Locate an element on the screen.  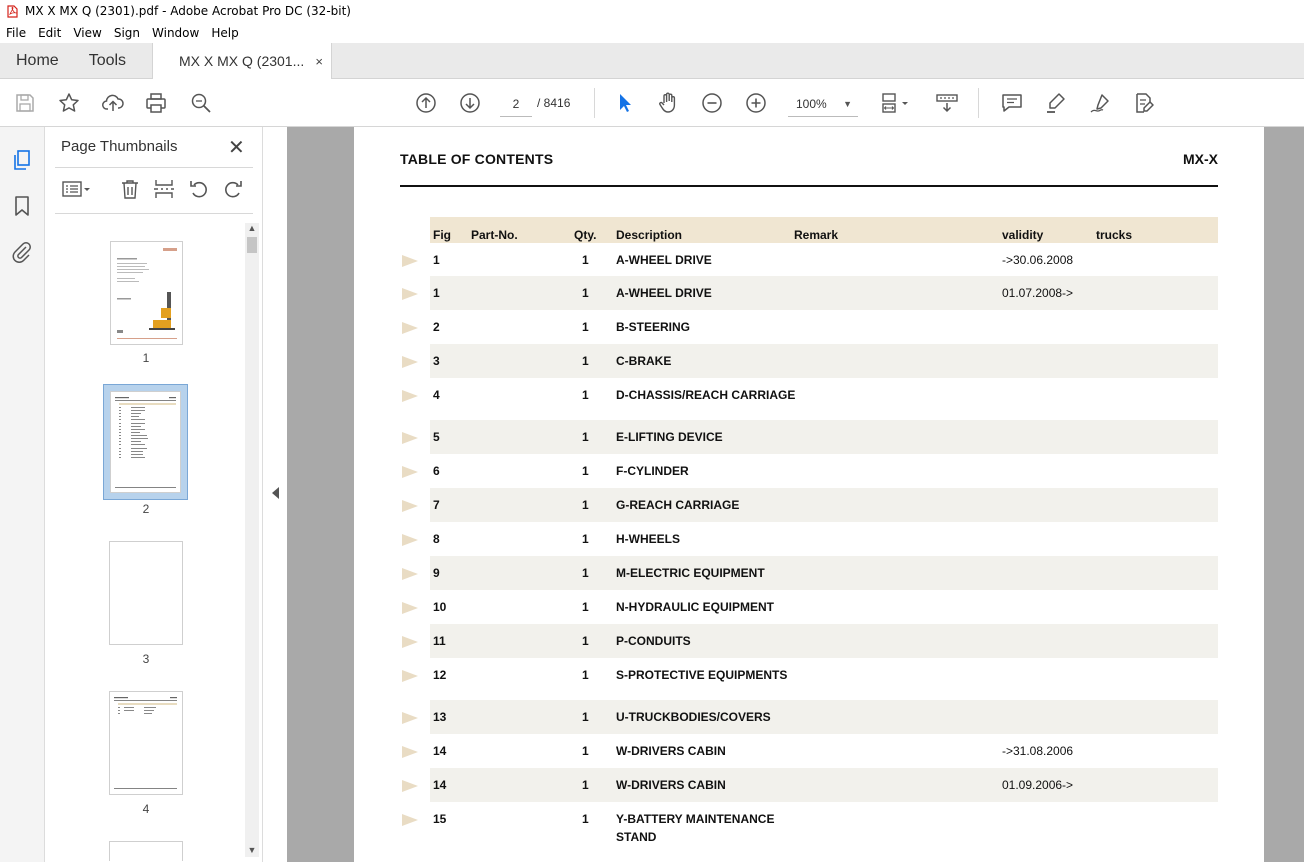
toc-row: 9 1 M-ELECTRIC EQUIPMENT is located at coordinates (809, 573).